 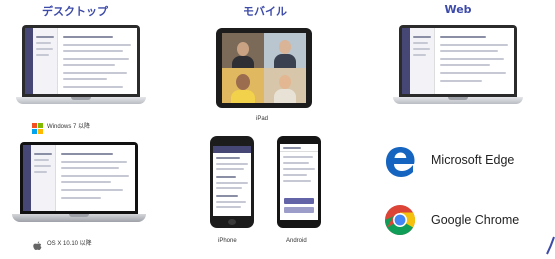 What do you see at coordinates (37, 126) in the screenshot?
I see `windows-logo-icon` at bounding box center [37, 126].